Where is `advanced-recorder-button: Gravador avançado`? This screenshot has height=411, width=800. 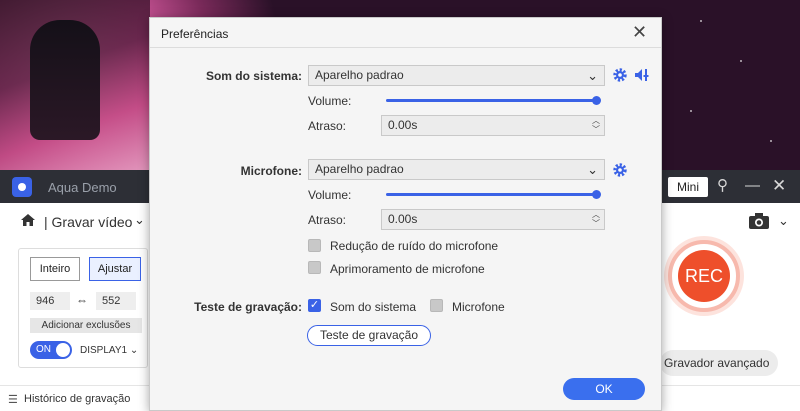 advanced-recorder-button: Gravador avançado is located at coordinates (719, 363).